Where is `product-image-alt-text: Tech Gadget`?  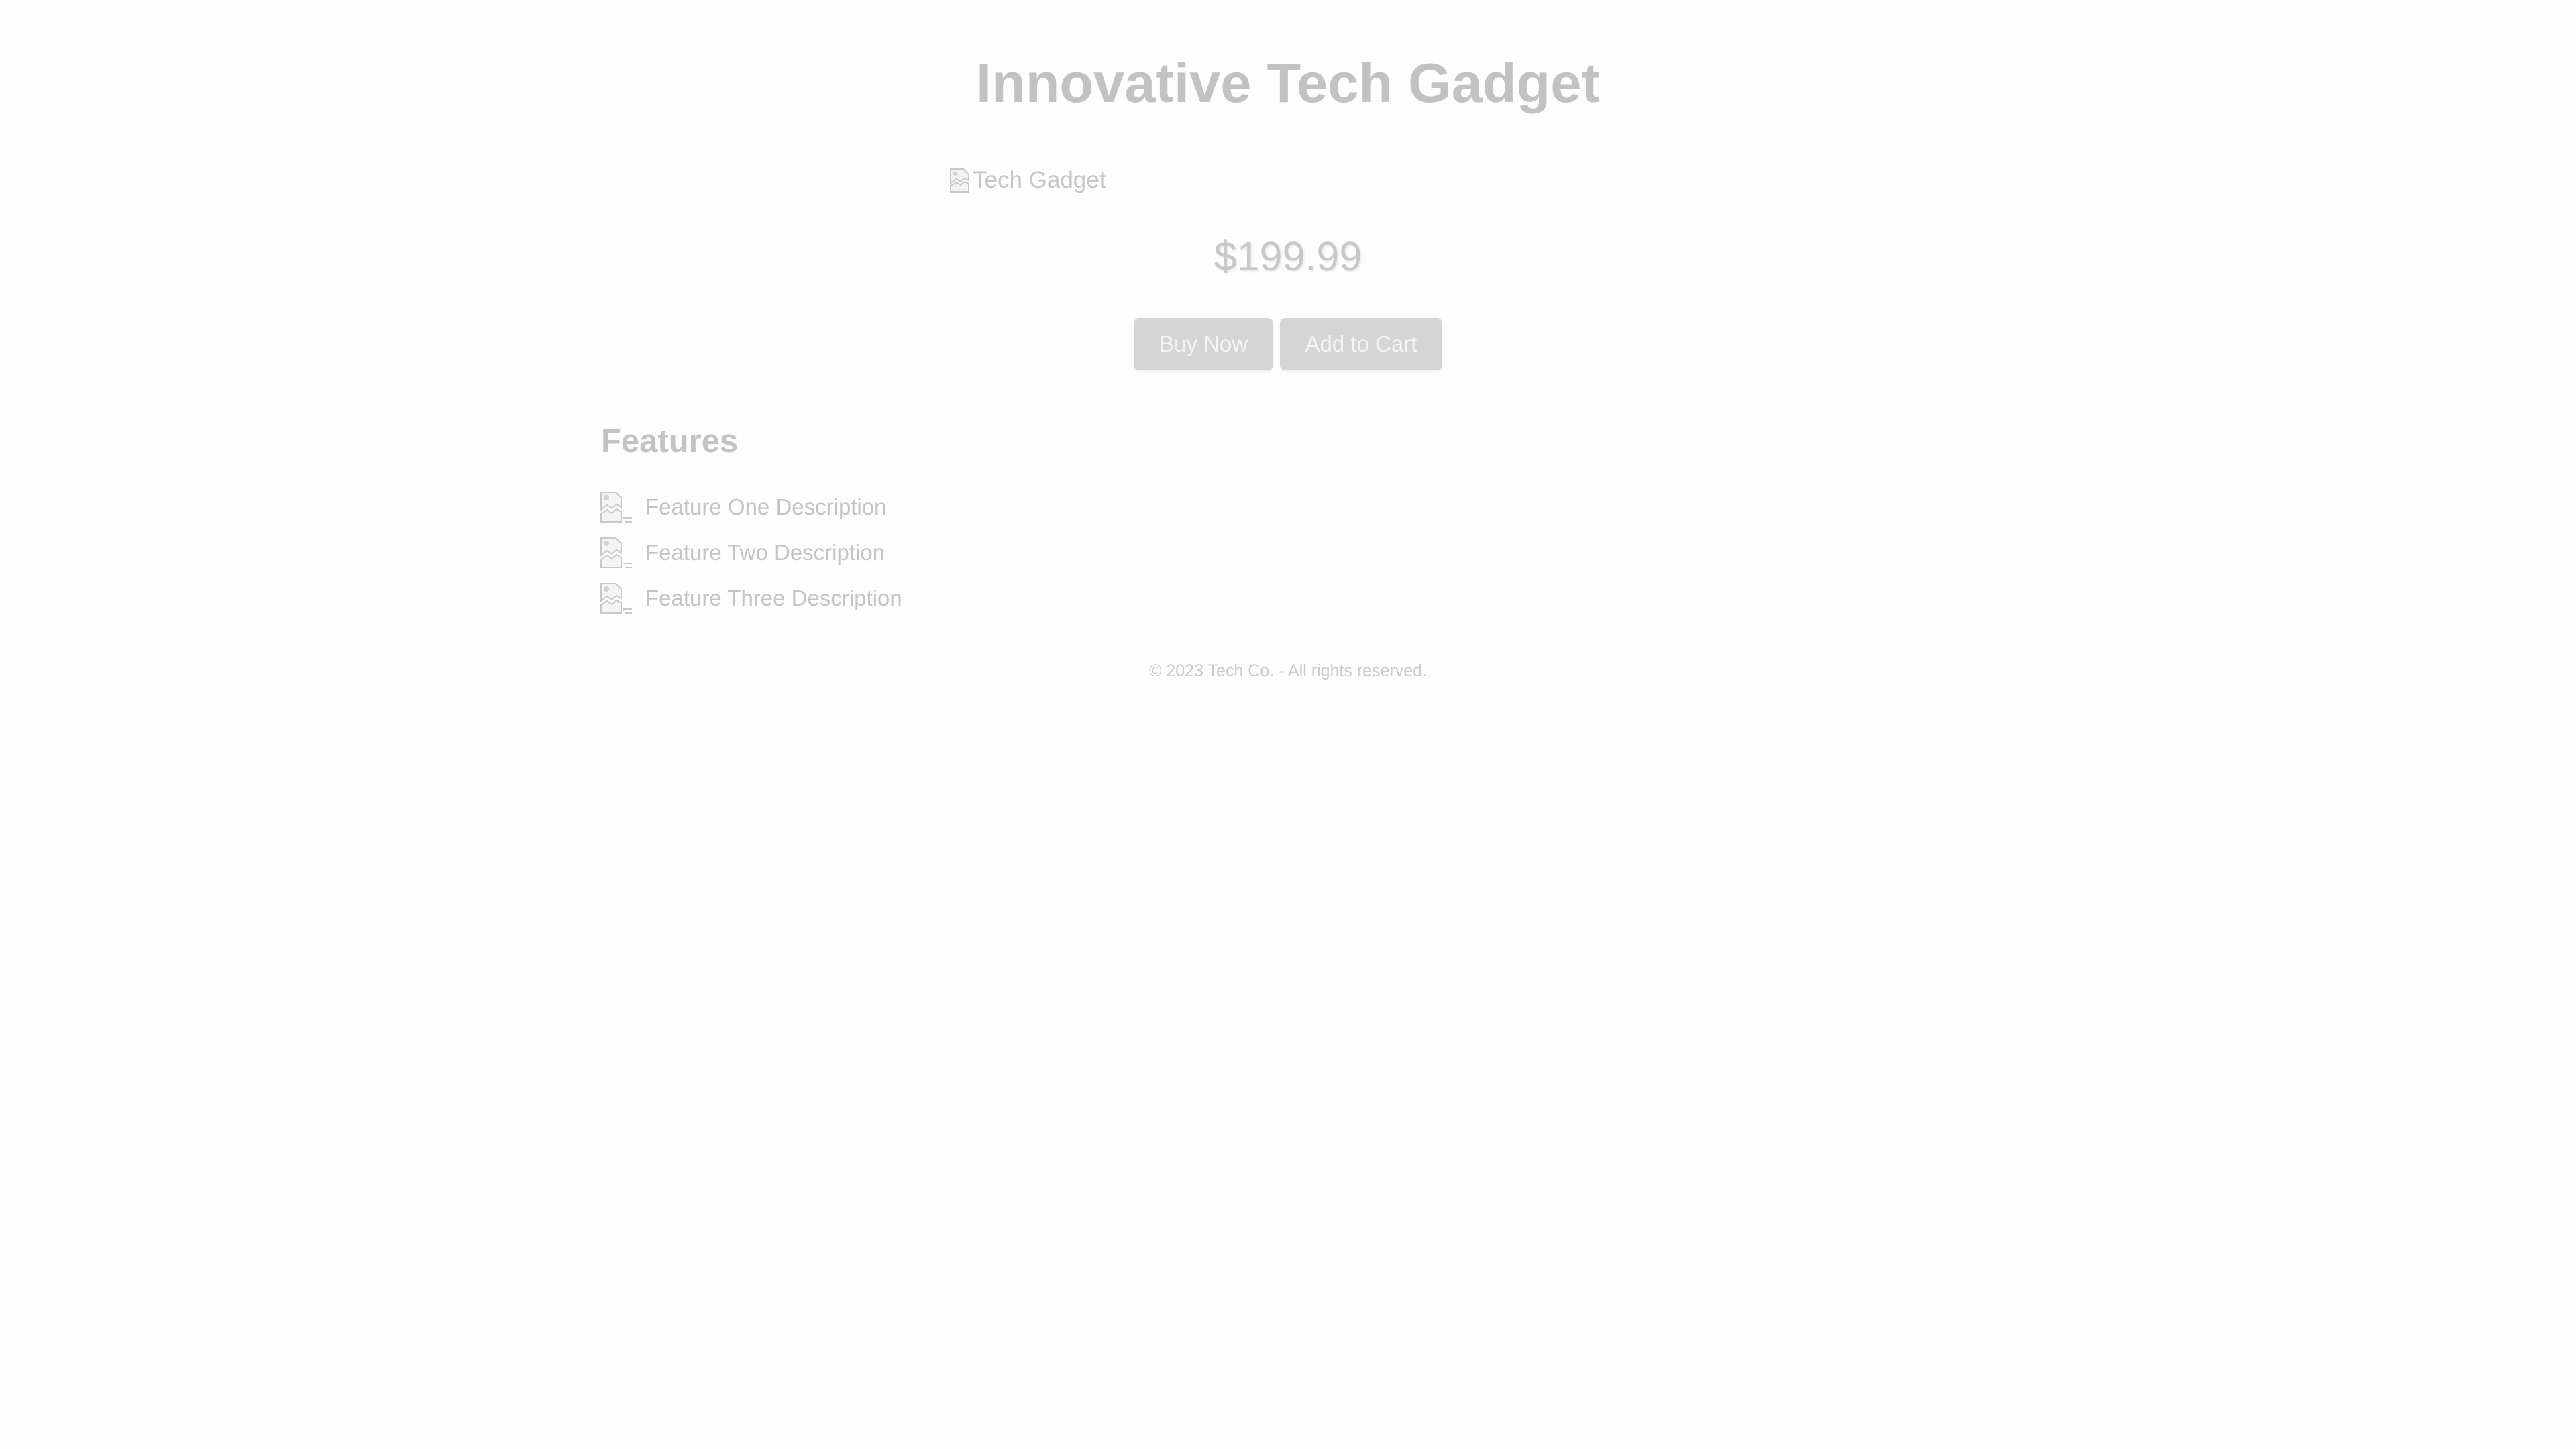 product-image-alt-text: Tech Gadget is located at coordinates (1039, 180).